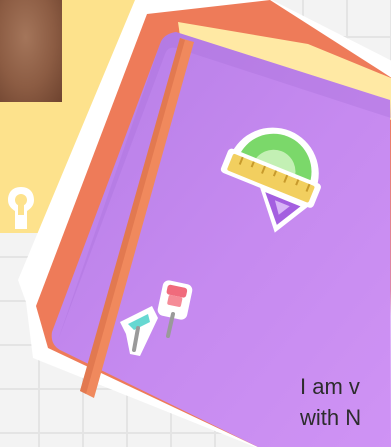 The image size is (391, 447). What do you see at coordinates (331, 417) in the screenshot?
I see `caption-line-2: with N` at bounding box center [331, 417].